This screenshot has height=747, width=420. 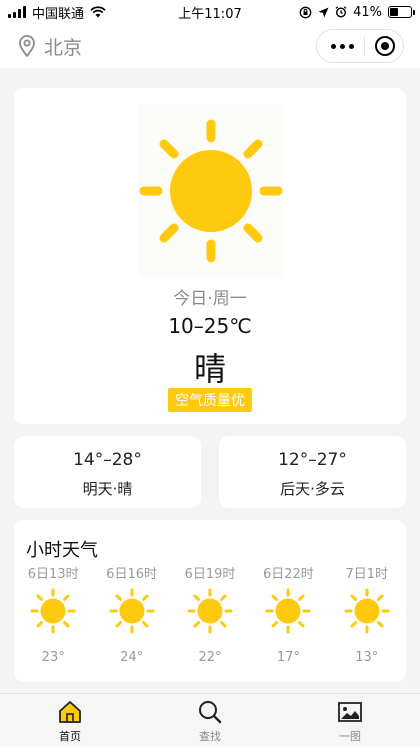 I want to click on today-date-label: 今日·周一, so click(x=210, y=299).